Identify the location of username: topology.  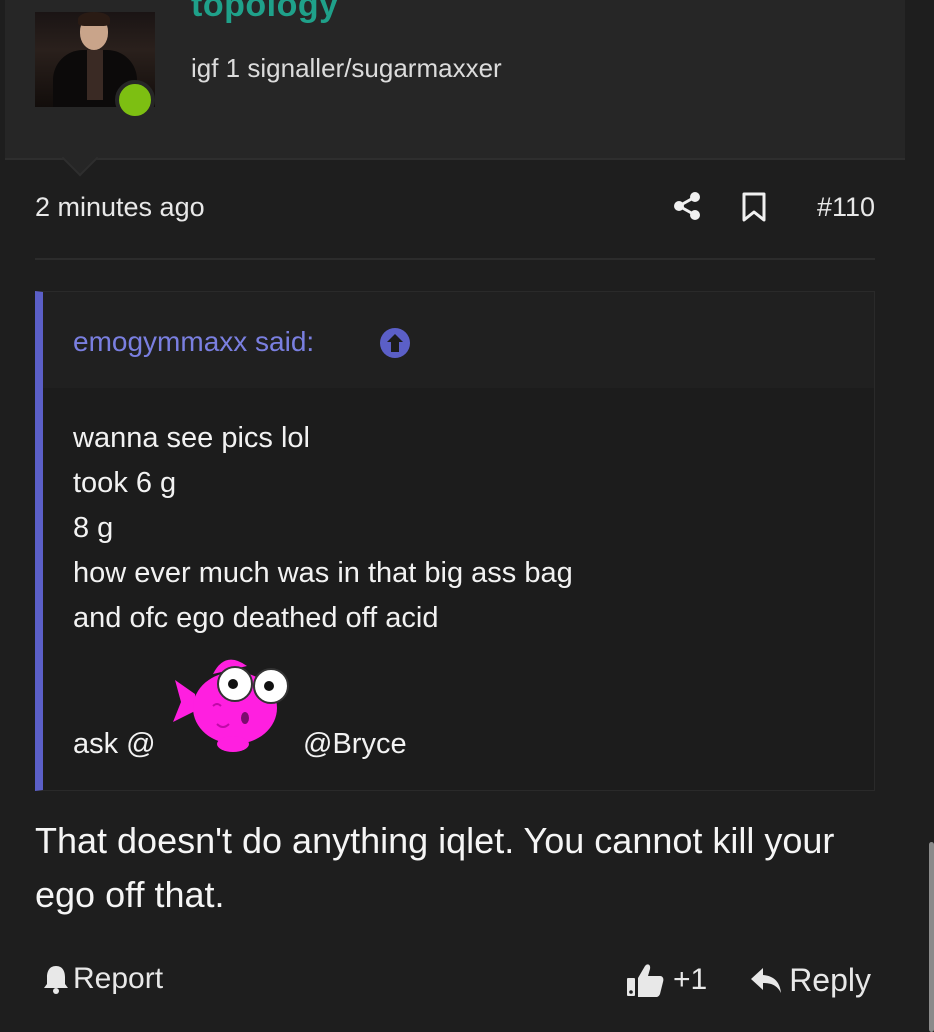
(265, 12).